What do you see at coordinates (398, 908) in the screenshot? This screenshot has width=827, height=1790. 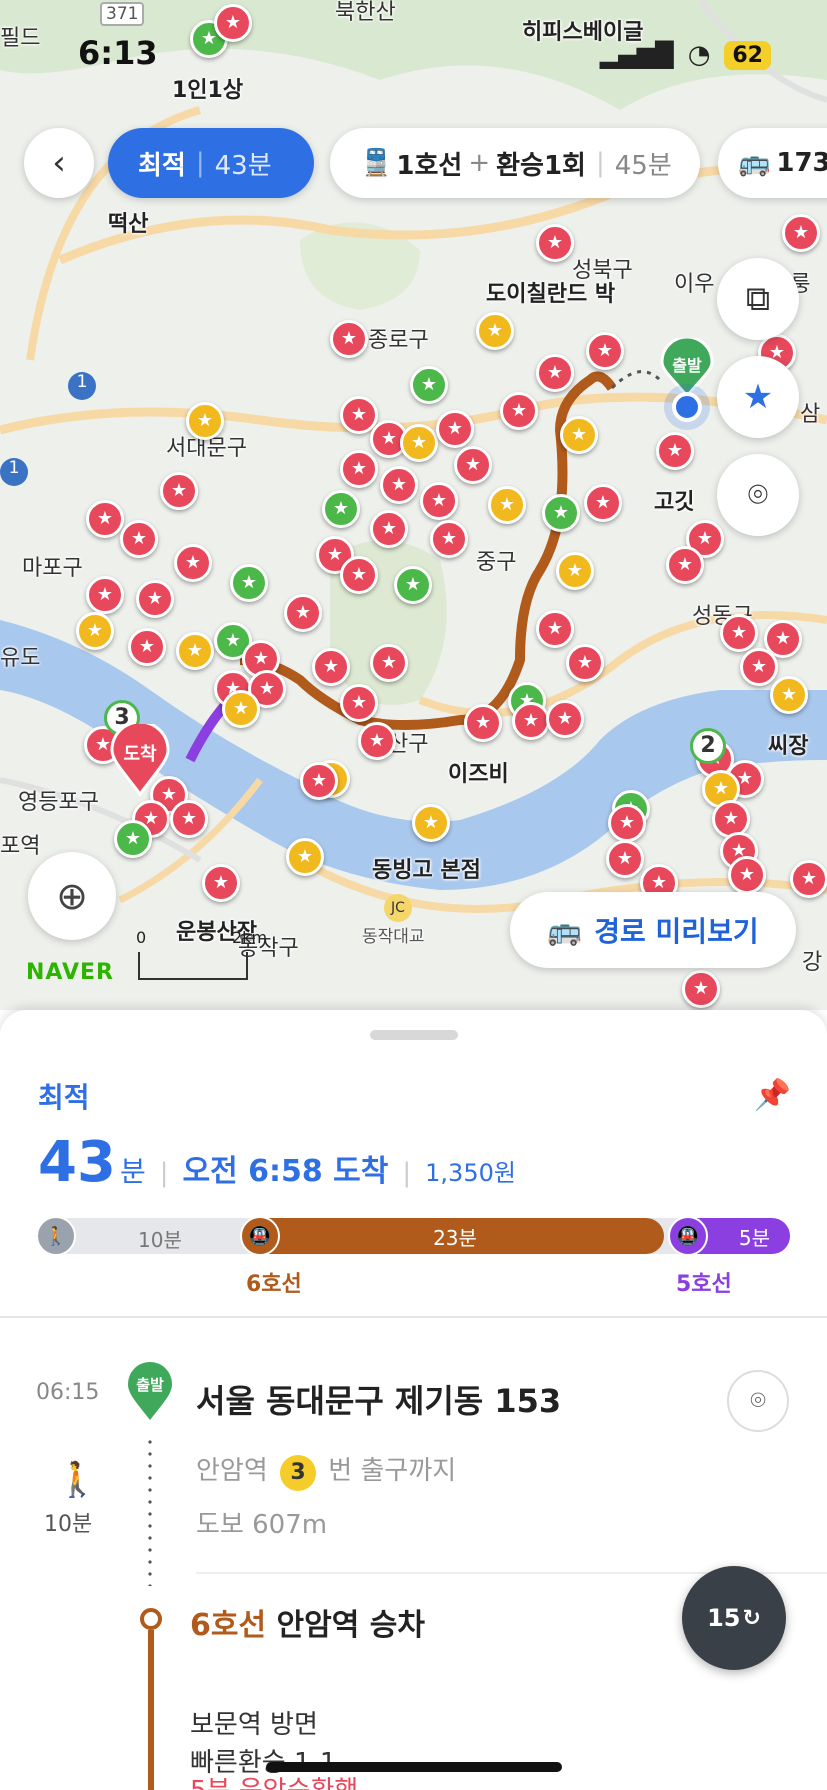 I see `junction-icon: JC` at bounding box center [398, 908].